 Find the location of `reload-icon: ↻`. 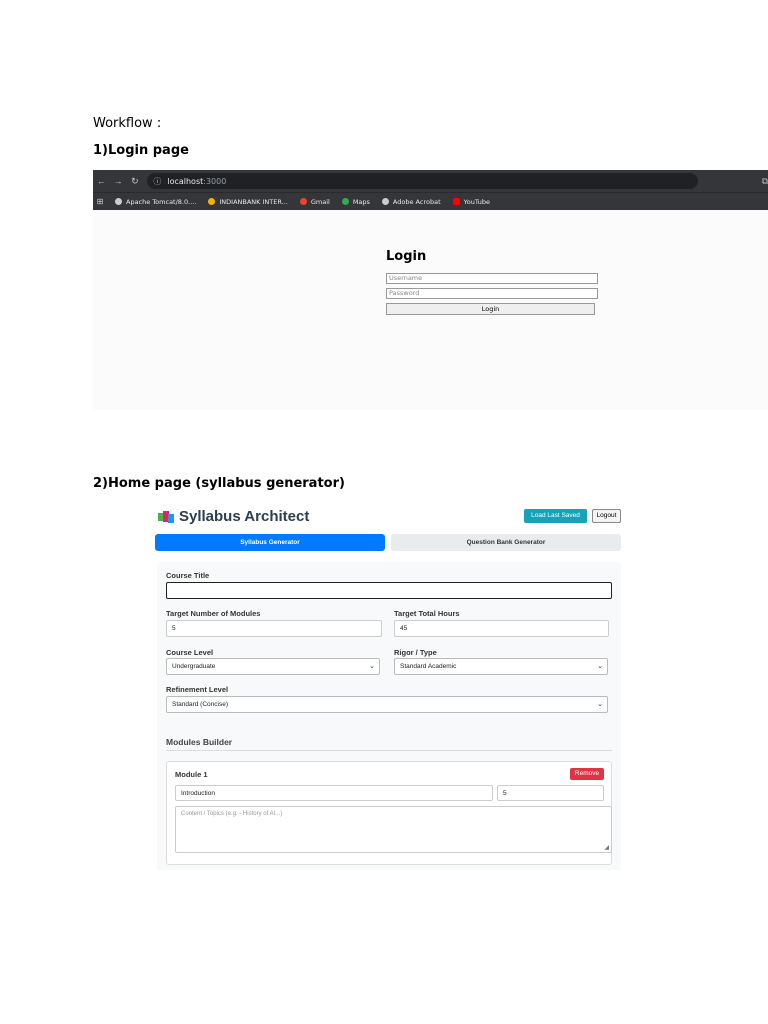

reload-icon: ↻ is located at coordinates (135, 181).